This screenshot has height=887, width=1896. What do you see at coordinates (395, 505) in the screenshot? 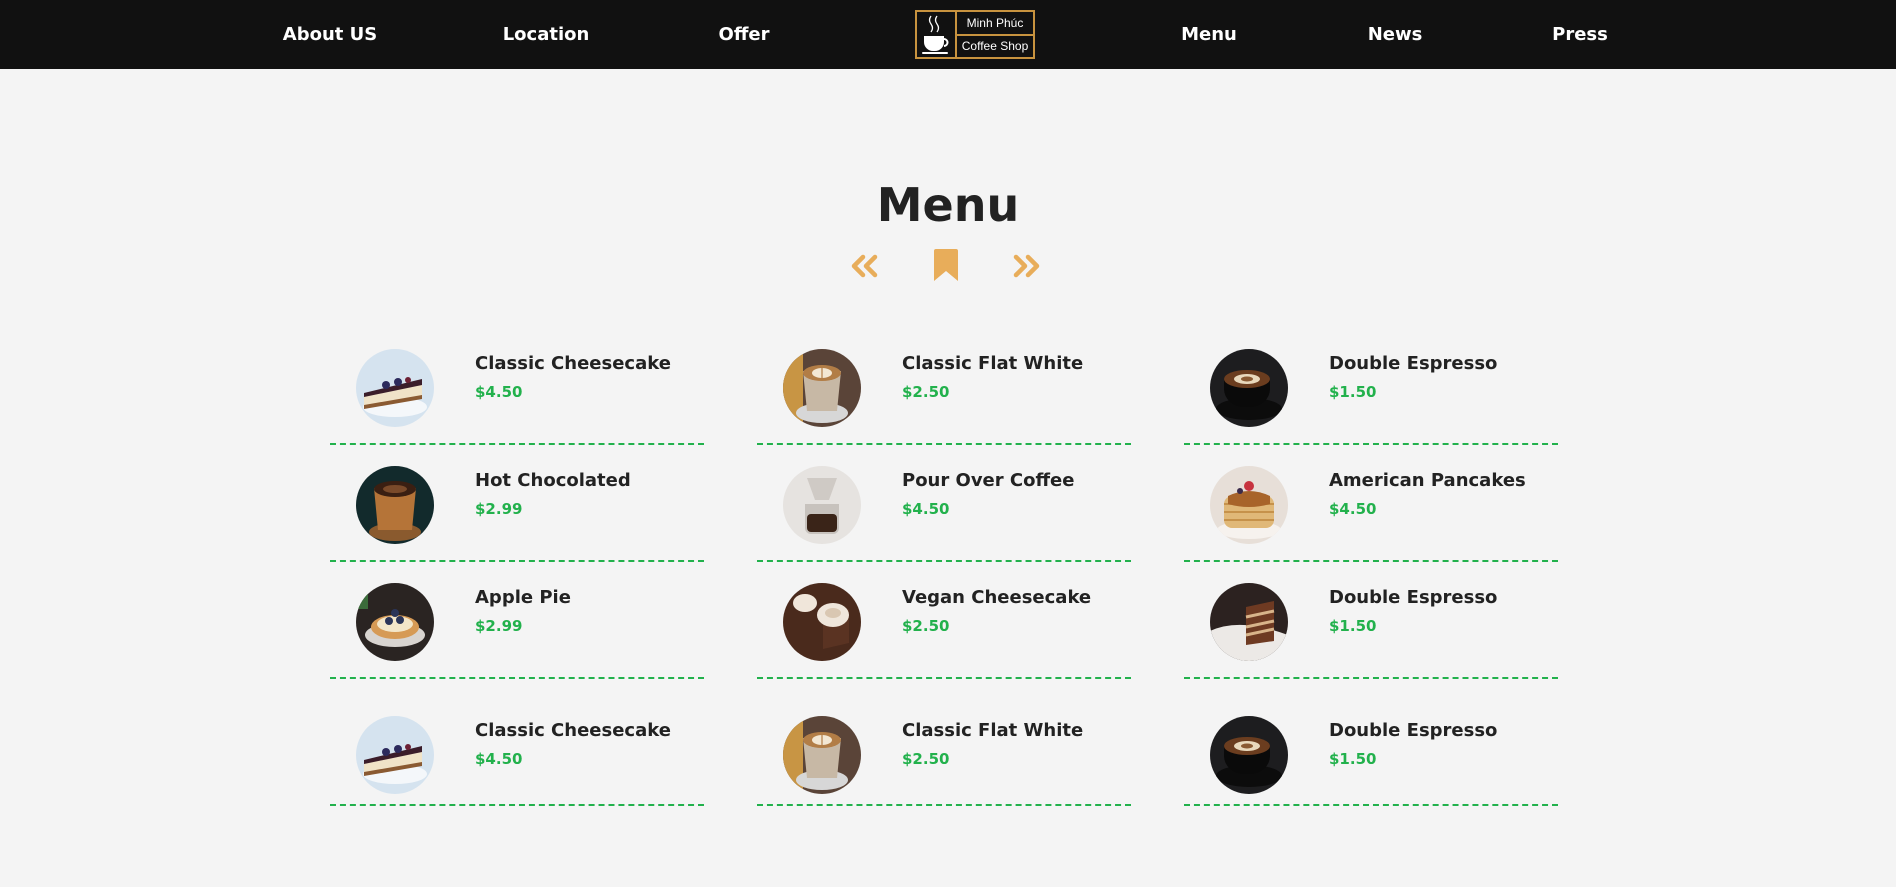
I see `hot-chocolate-photo` at bounding box center [395, 505].